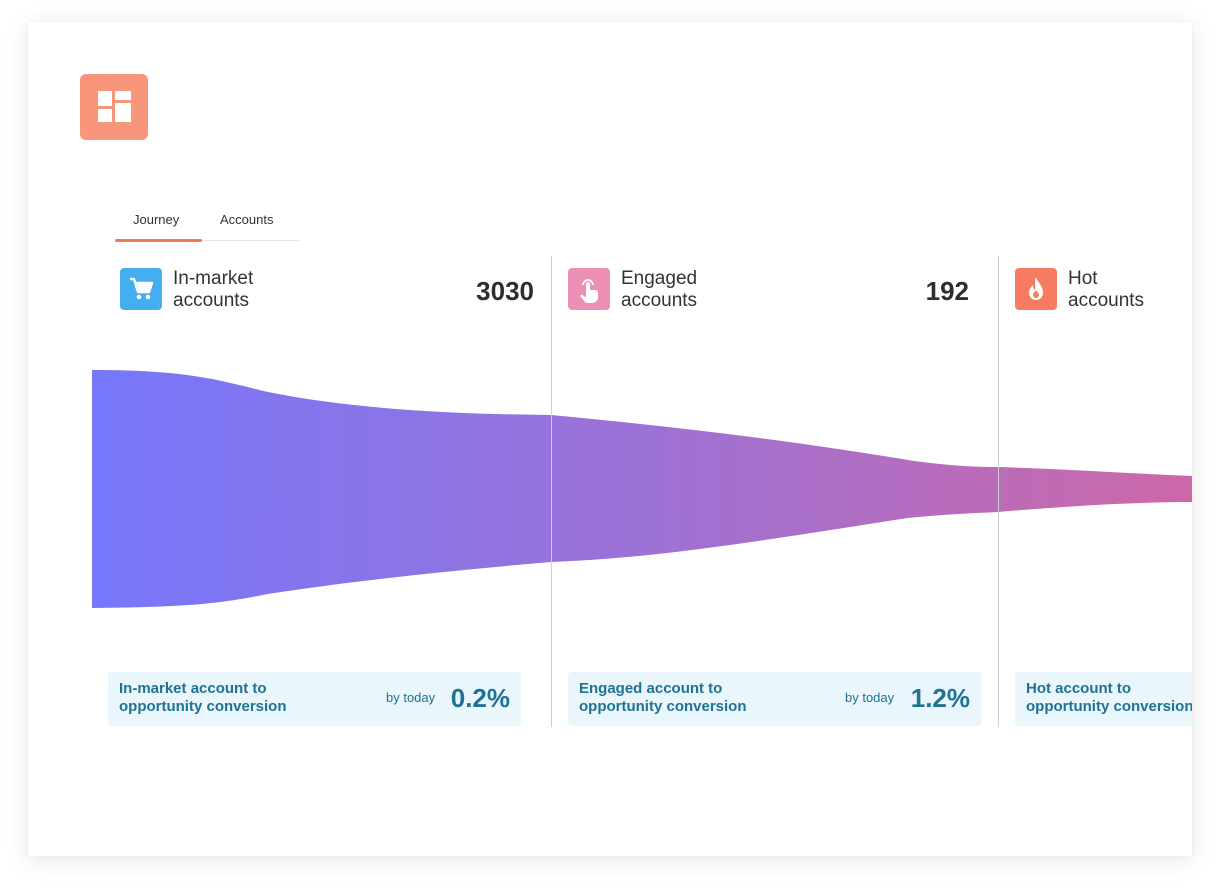  I want to click on conversion-label: Hot account to opportunity conversion, so click(1109, 697).